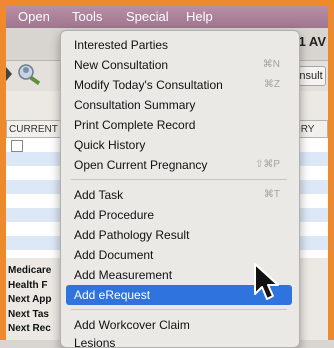  I want to click on menu-item-add-pathology-result: Add Pathology Result, so click(179, 235).